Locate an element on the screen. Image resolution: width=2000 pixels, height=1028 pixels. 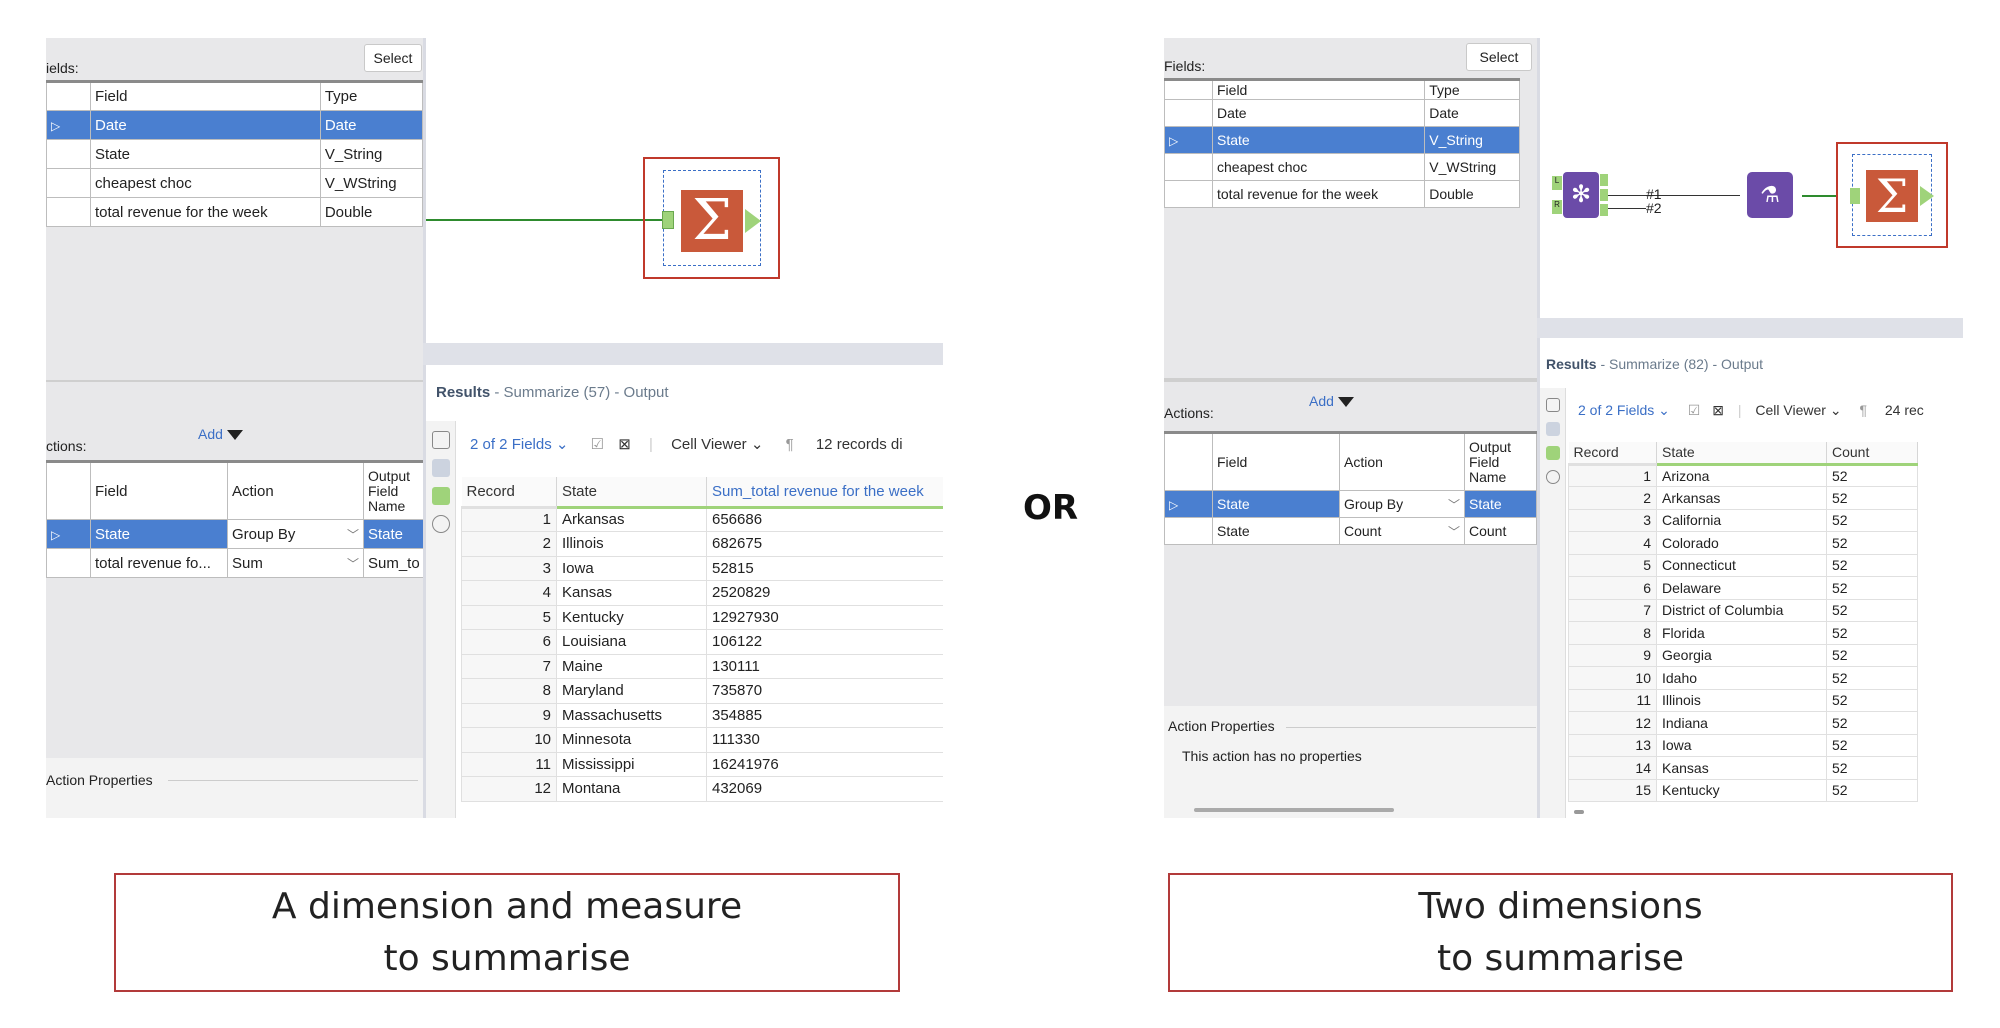
table-row: 6 Delaware 52 is located at coordinates (1743, 588).